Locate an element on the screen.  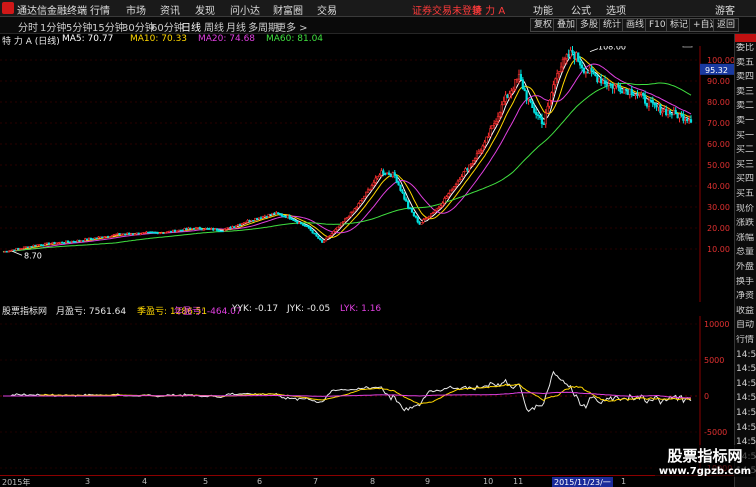
menu-ask: 问小达 is located at coordinates (245, 9).